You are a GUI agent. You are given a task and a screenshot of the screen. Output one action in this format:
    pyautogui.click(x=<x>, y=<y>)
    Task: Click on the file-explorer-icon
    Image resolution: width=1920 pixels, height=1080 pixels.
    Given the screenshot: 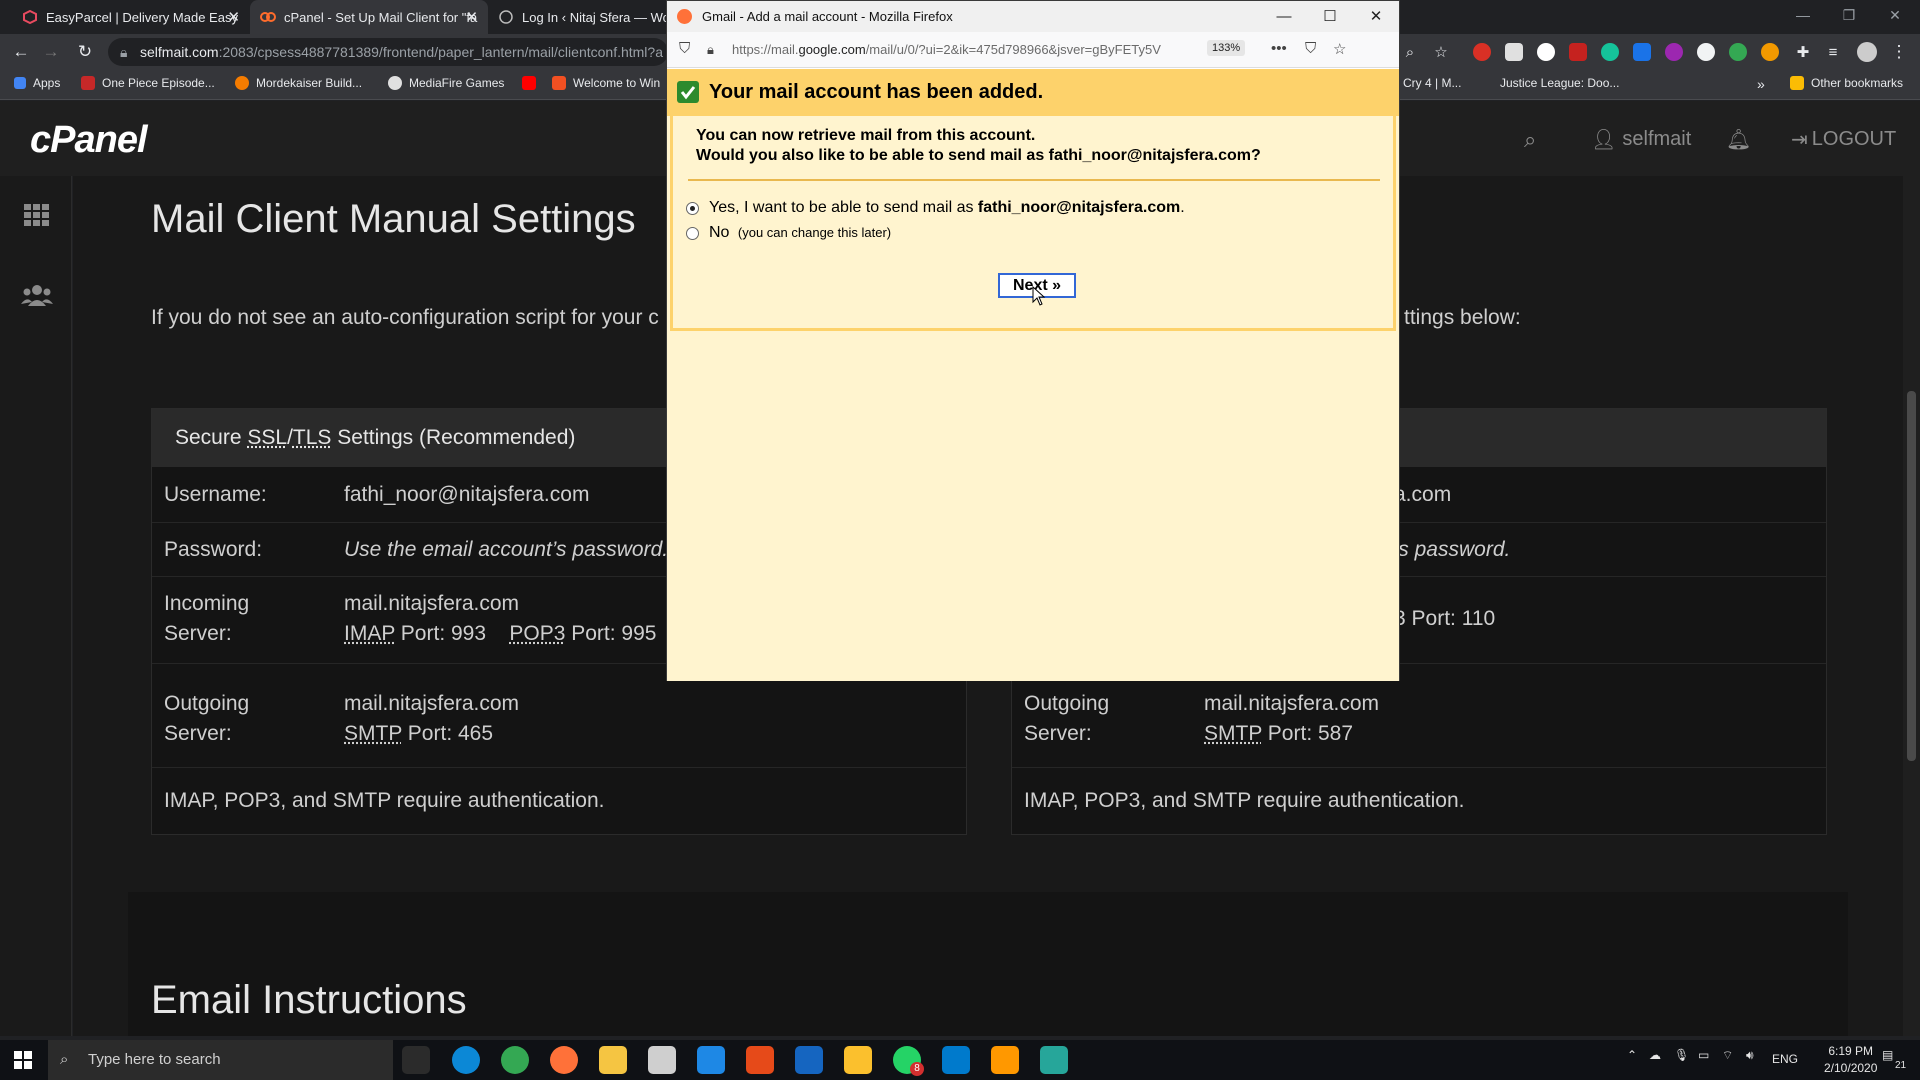 What is the action you would take?
    pyautogui.click(x=613, y=1060)
    